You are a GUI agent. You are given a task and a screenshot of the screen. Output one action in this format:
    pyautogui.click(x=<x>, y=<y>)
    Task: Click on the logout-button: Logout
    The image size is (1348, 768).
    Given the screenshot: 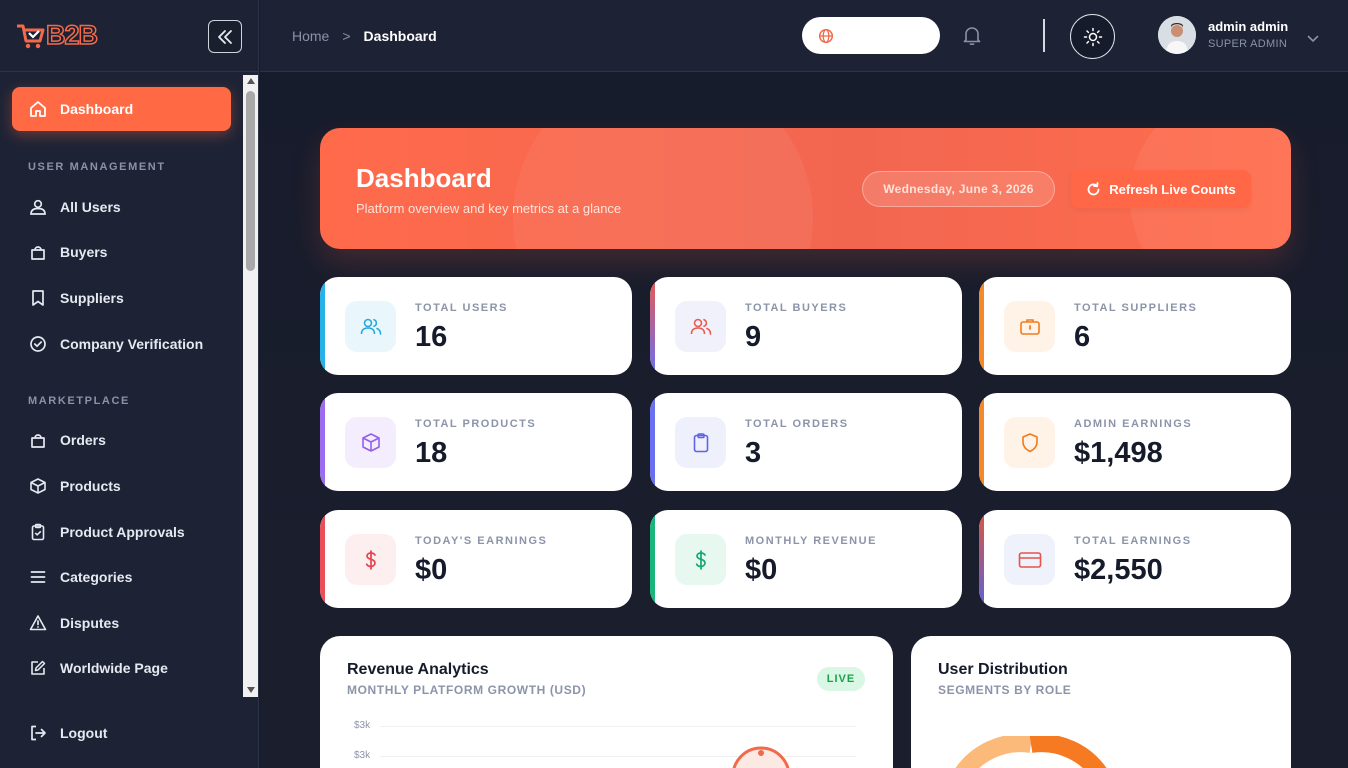 What is the action you would take?
    pyautogui.click(x=121, y=733)
    